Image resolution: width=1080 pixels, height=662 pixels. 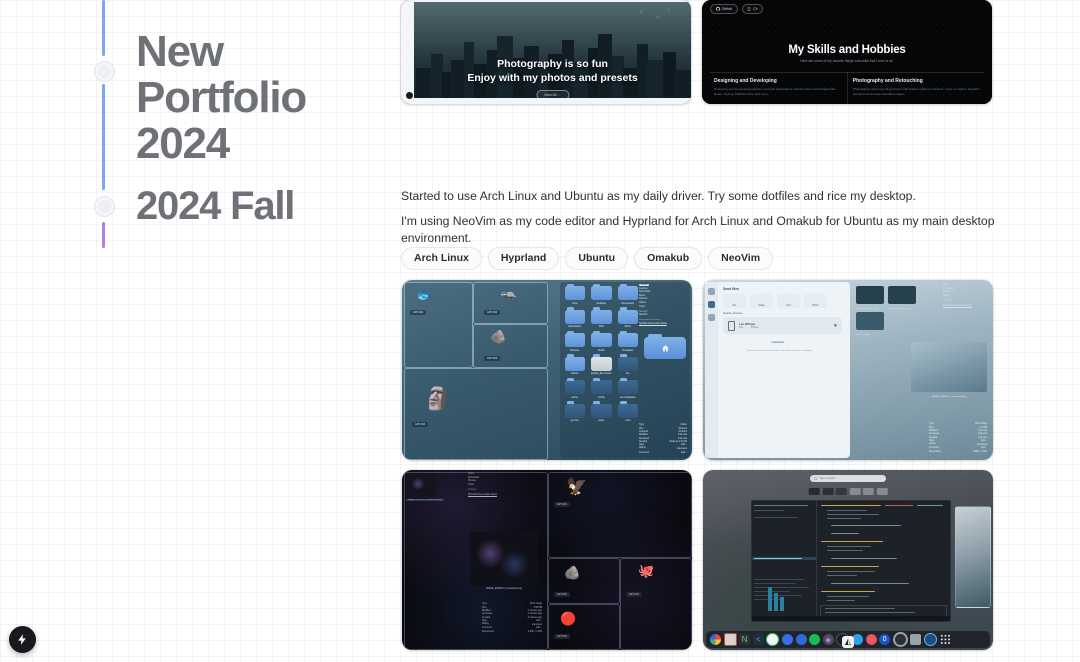 I want to click on folder-item: cache, so click(x=574, y=388).